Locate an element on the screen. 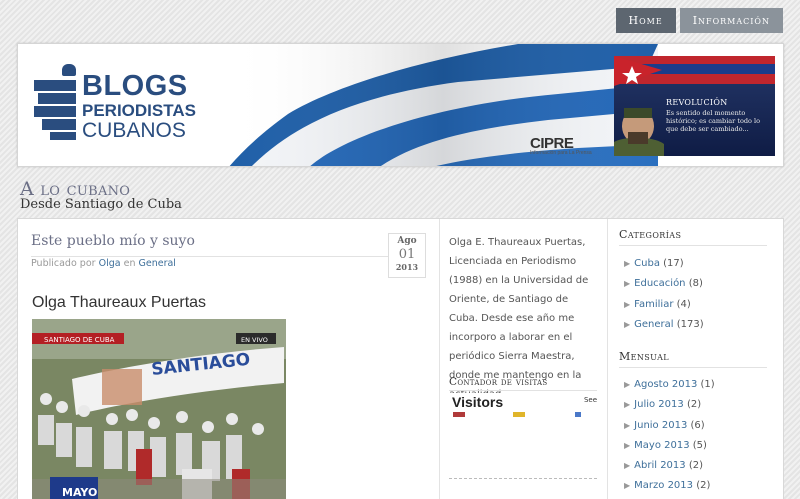 Image resolution: width=800 pixels, height=499 pixels. category-count: (17) is located at coordinates (673, 263).